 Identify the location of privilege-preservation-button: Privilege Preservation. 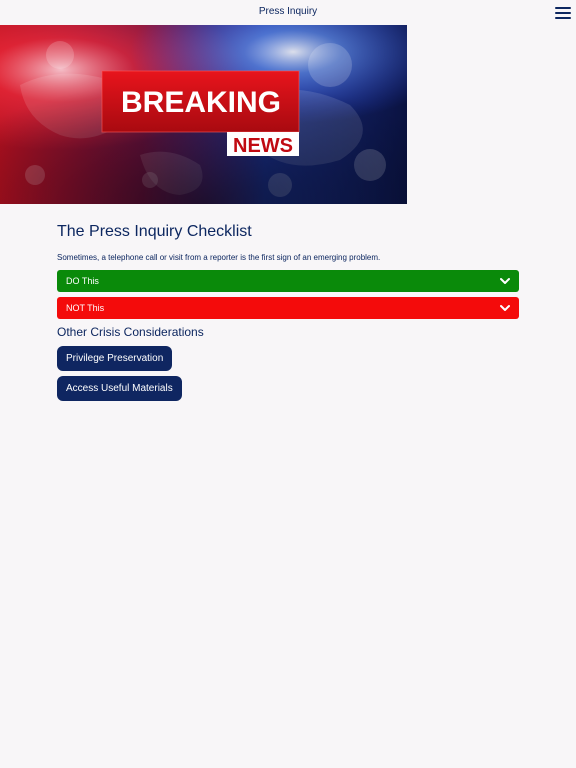
(115, 358).